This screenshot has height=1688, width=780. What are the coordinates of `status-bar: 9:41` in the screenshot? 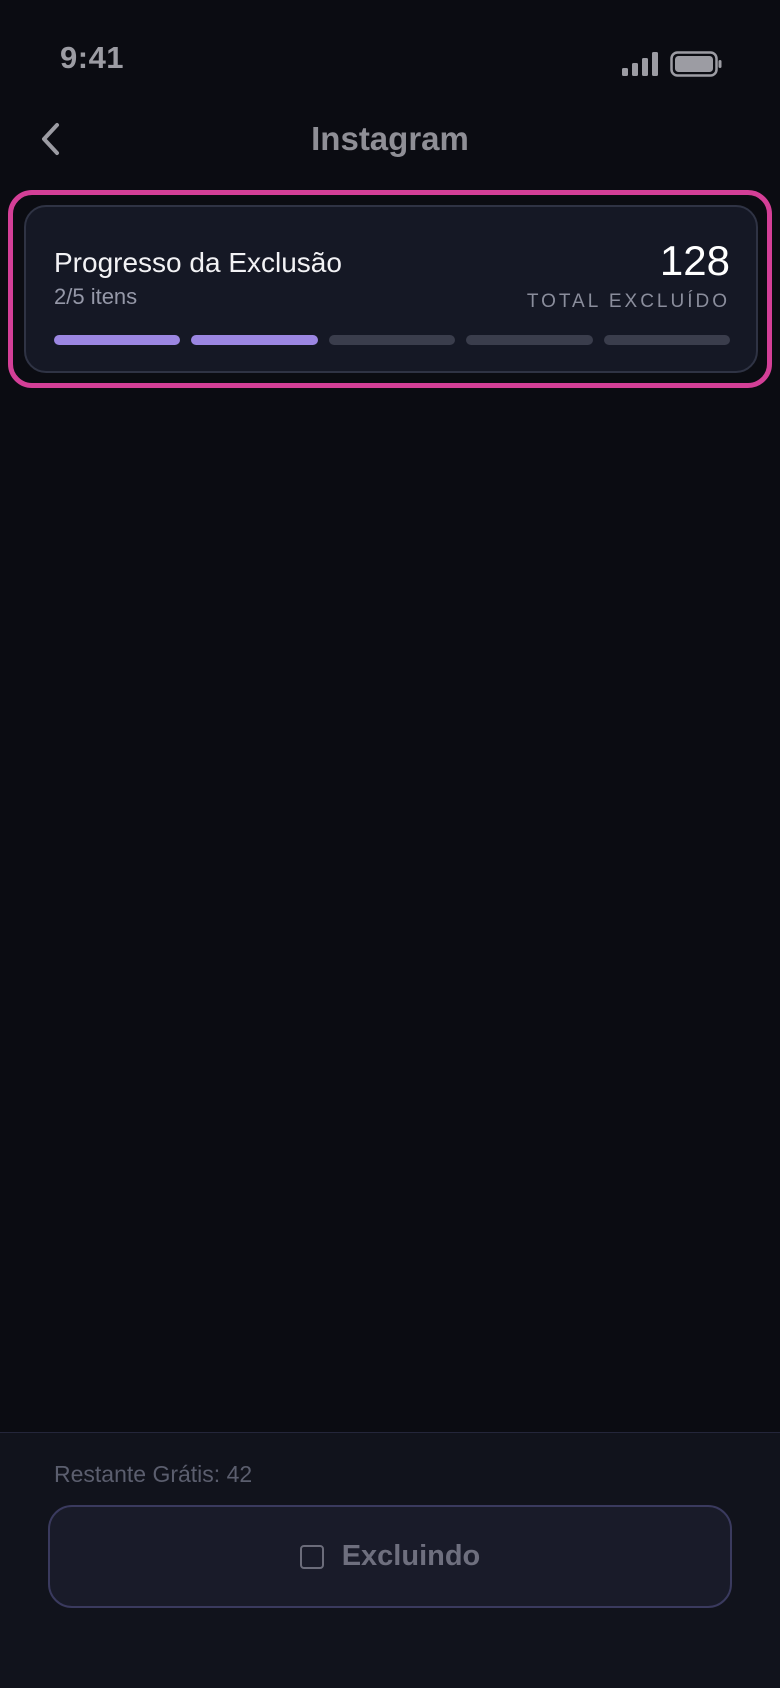 It's located at (390, 55).